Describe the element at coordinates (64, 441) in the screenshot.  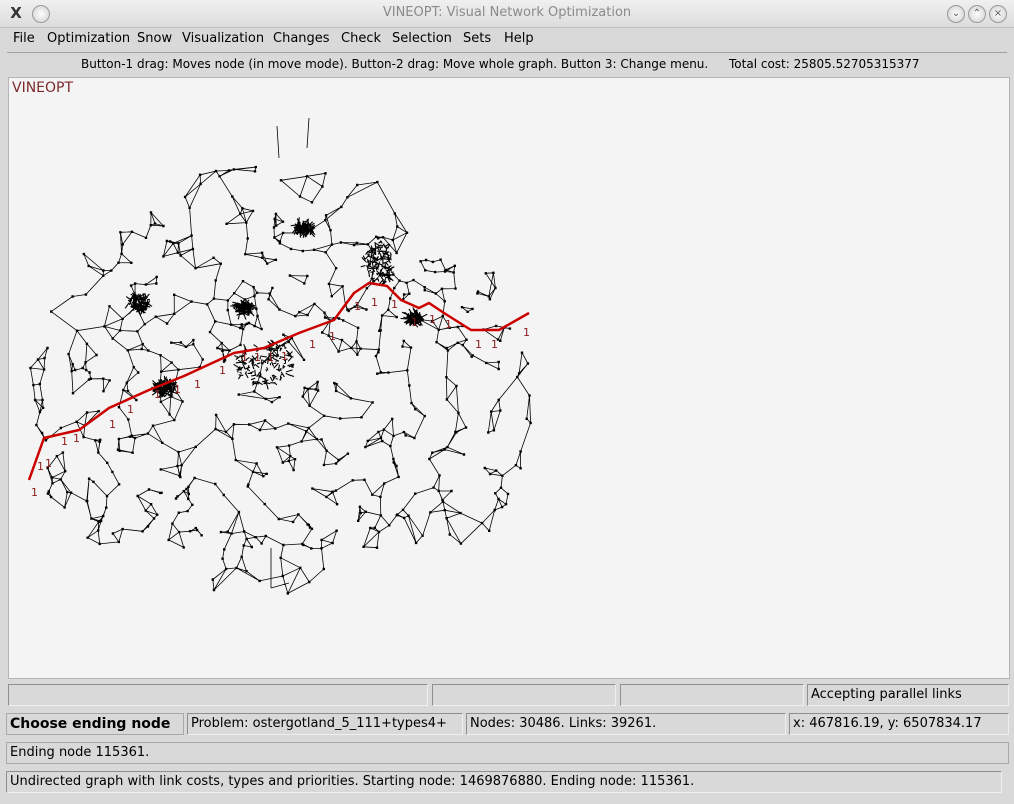
I see `route-label-3: 1` at that location.